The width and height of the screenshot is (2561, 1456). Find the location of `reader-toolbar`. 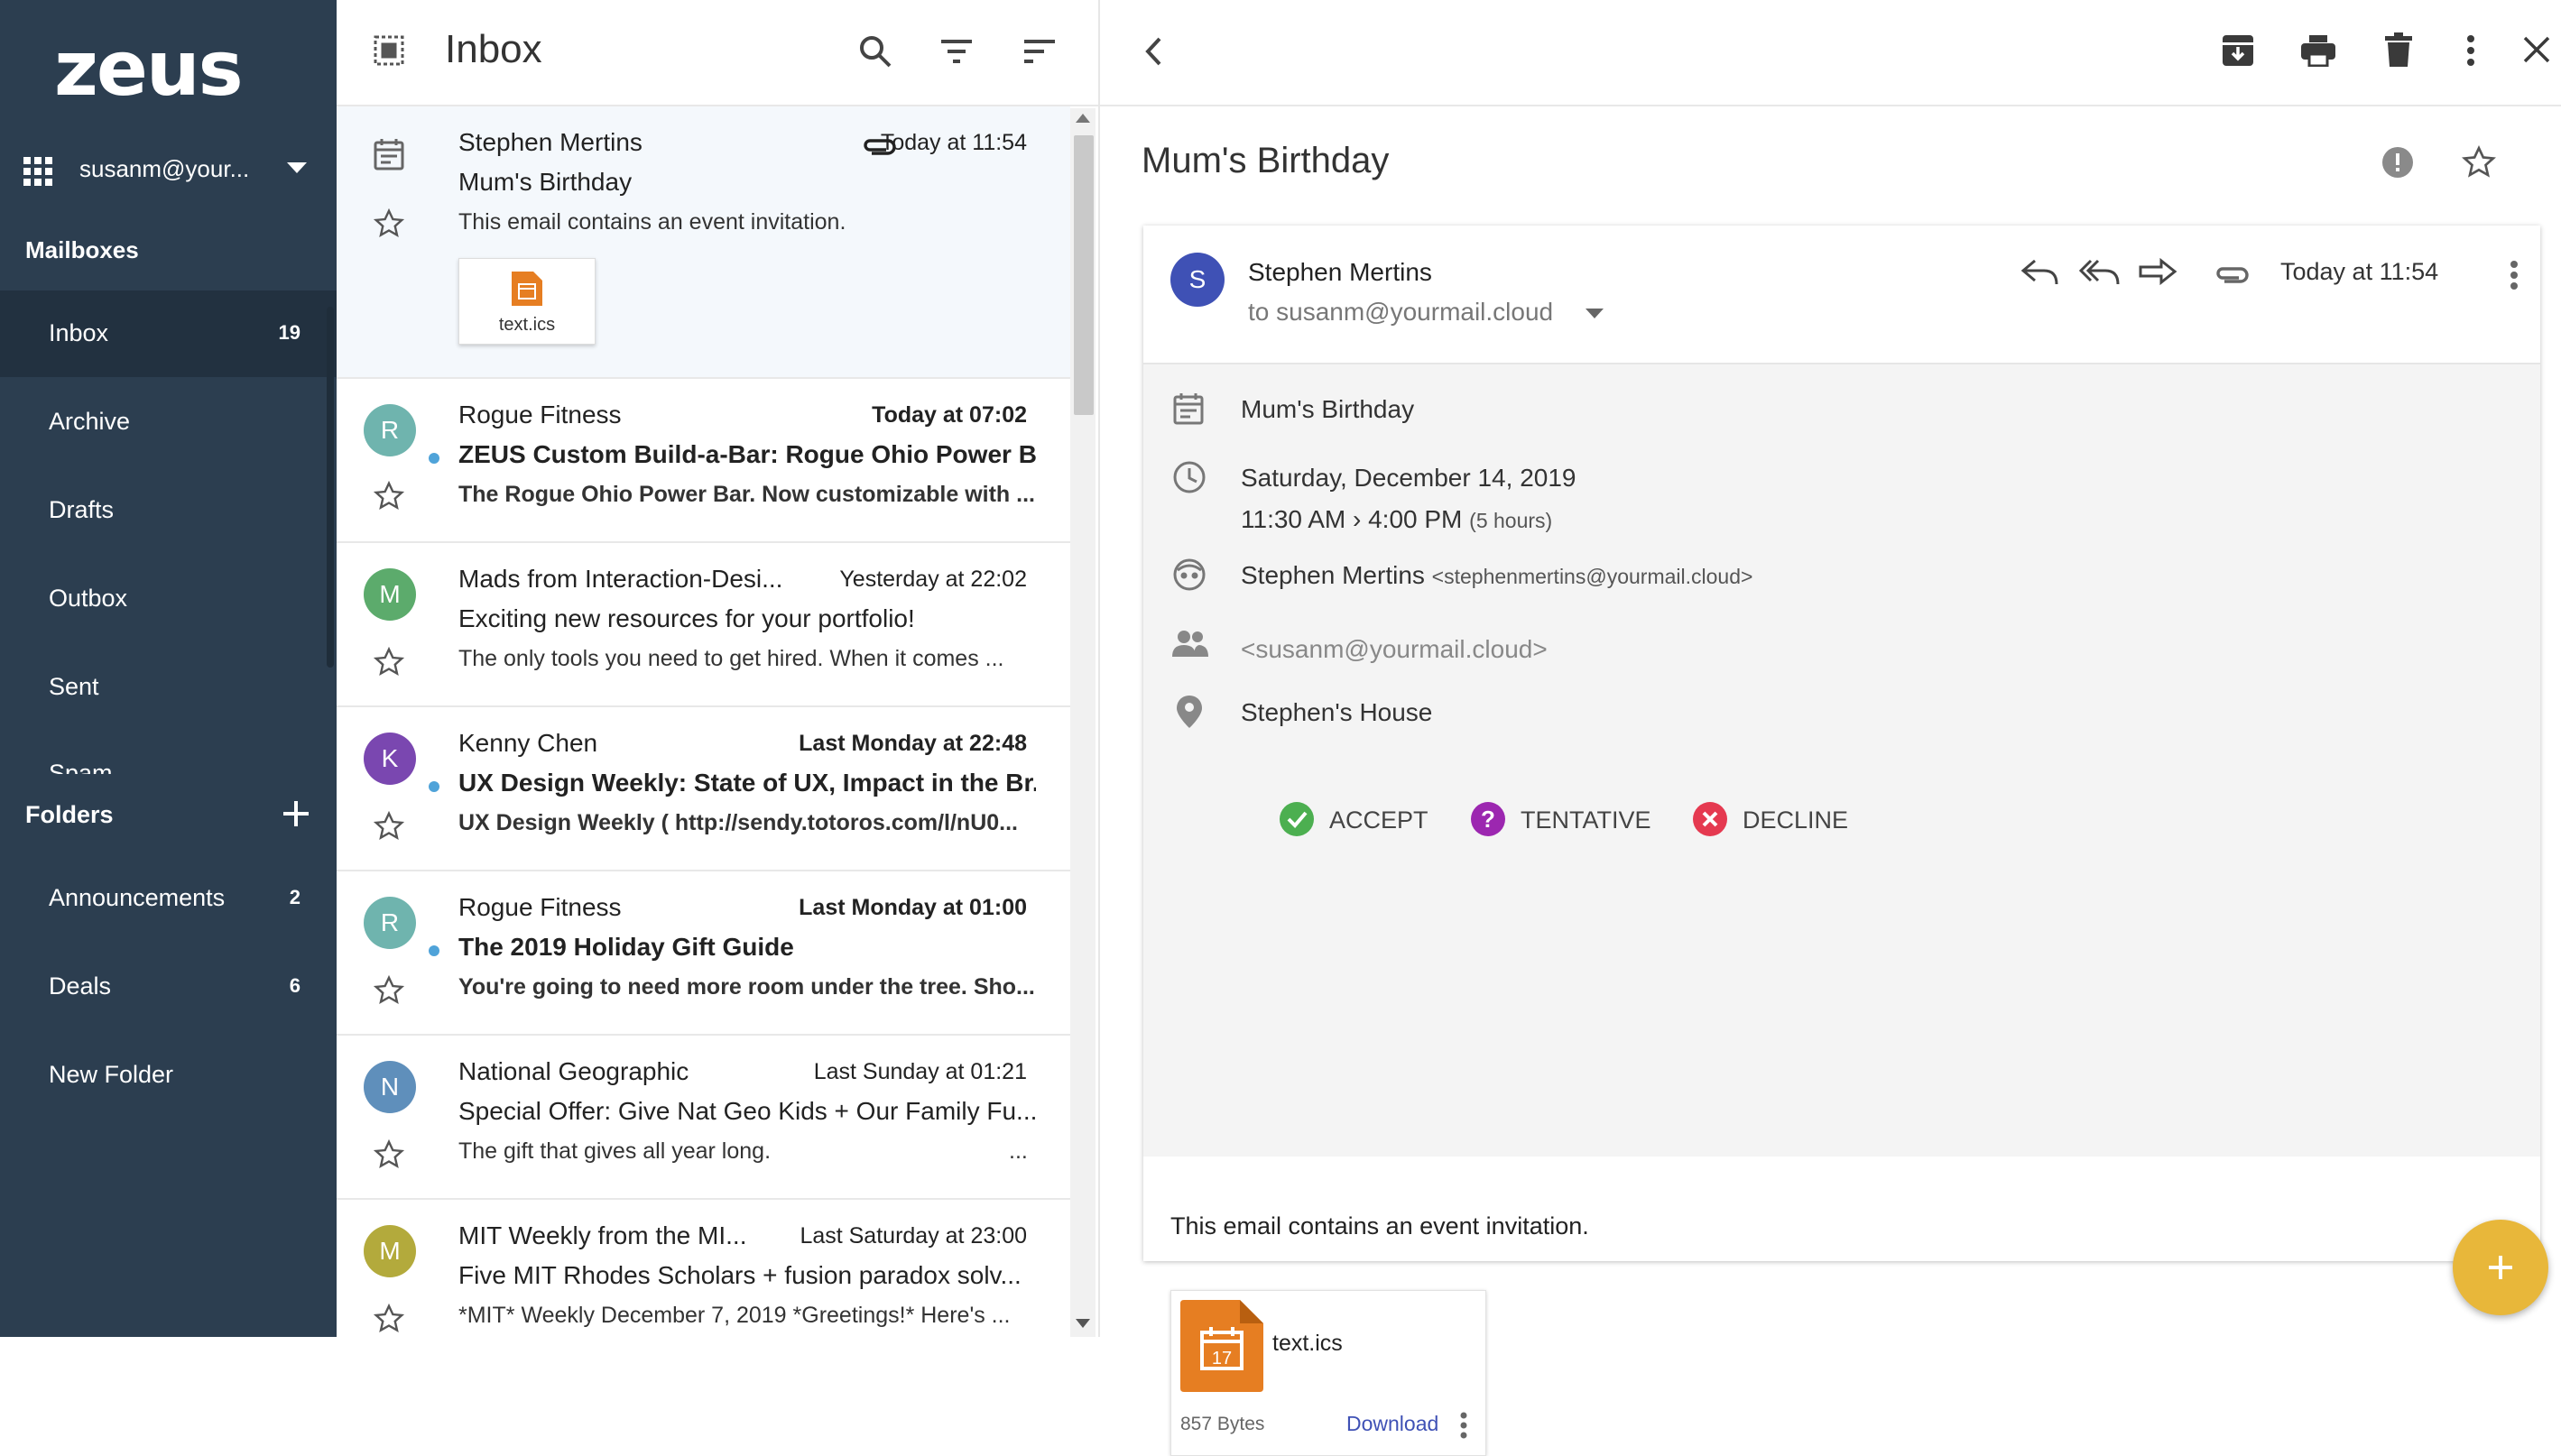

reader-toolbar is located at coordinates (1831, 53).